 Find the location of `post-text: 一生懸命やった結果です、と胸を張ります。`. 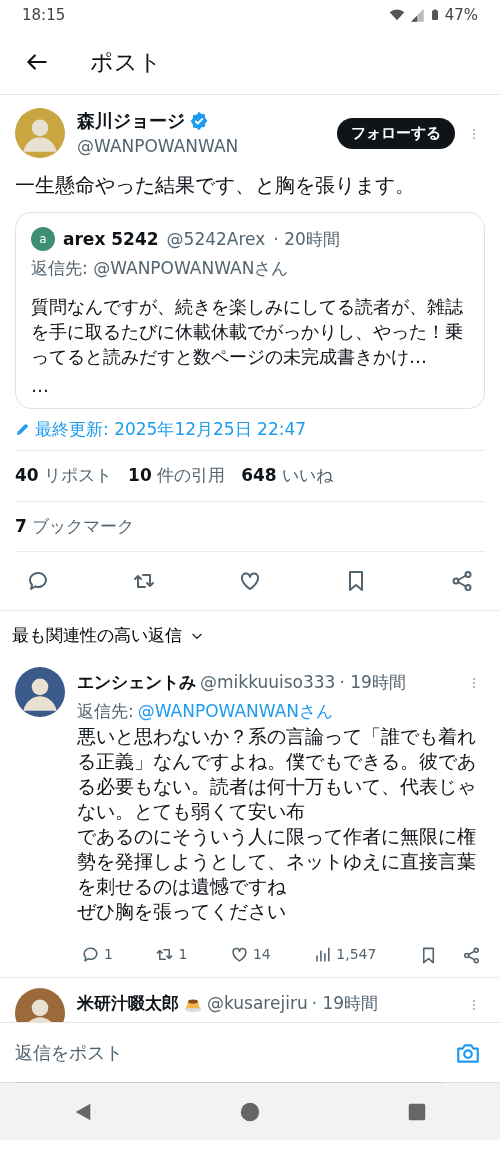

post-text: 一生懸命やった結果です、と胸を張ります。 is located at coordinates (215, 185).